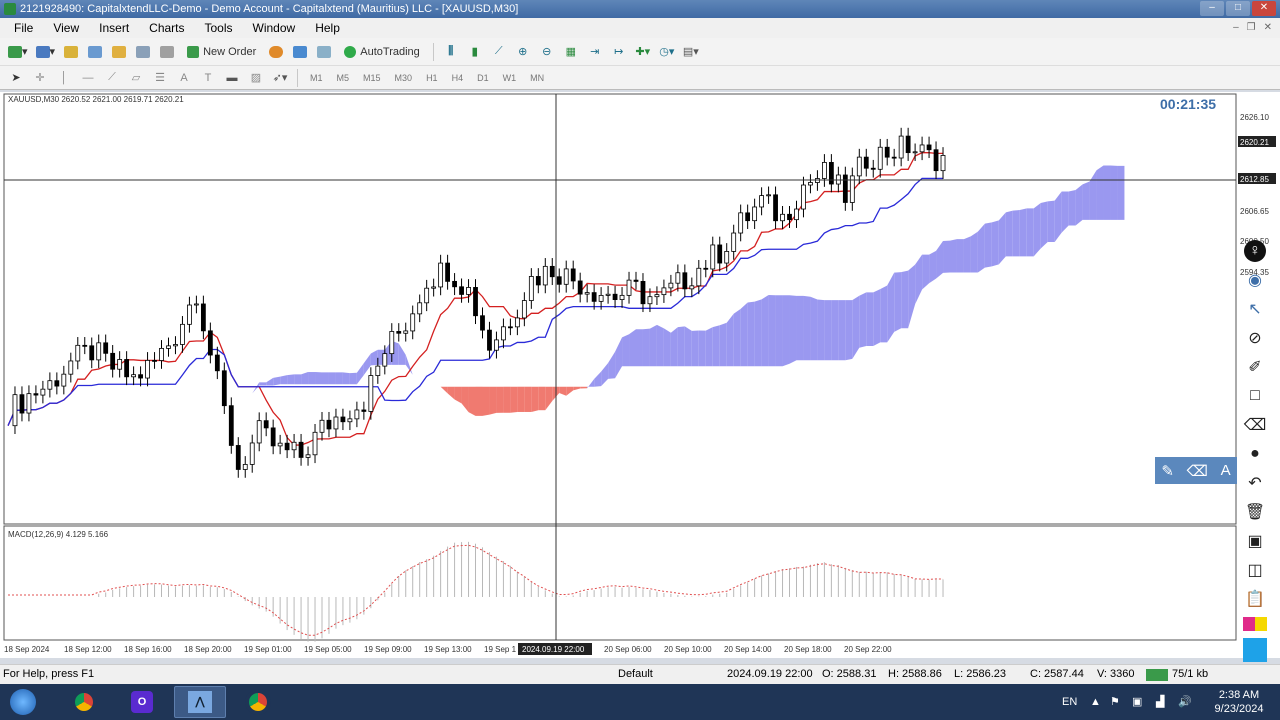 This screenshot has height=720, width=1280. I want to click on tray-expand-icon: ▲, so click(1095, 702).